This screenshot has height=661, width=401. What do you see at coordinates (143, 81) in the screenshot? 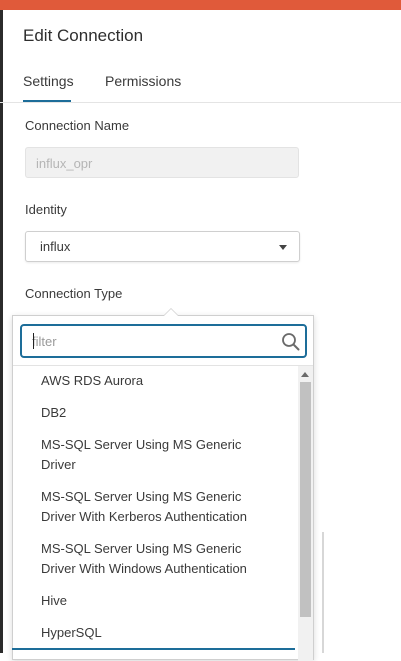
I see `tab-permissions: Permissions` at bounding box center [143, 81].